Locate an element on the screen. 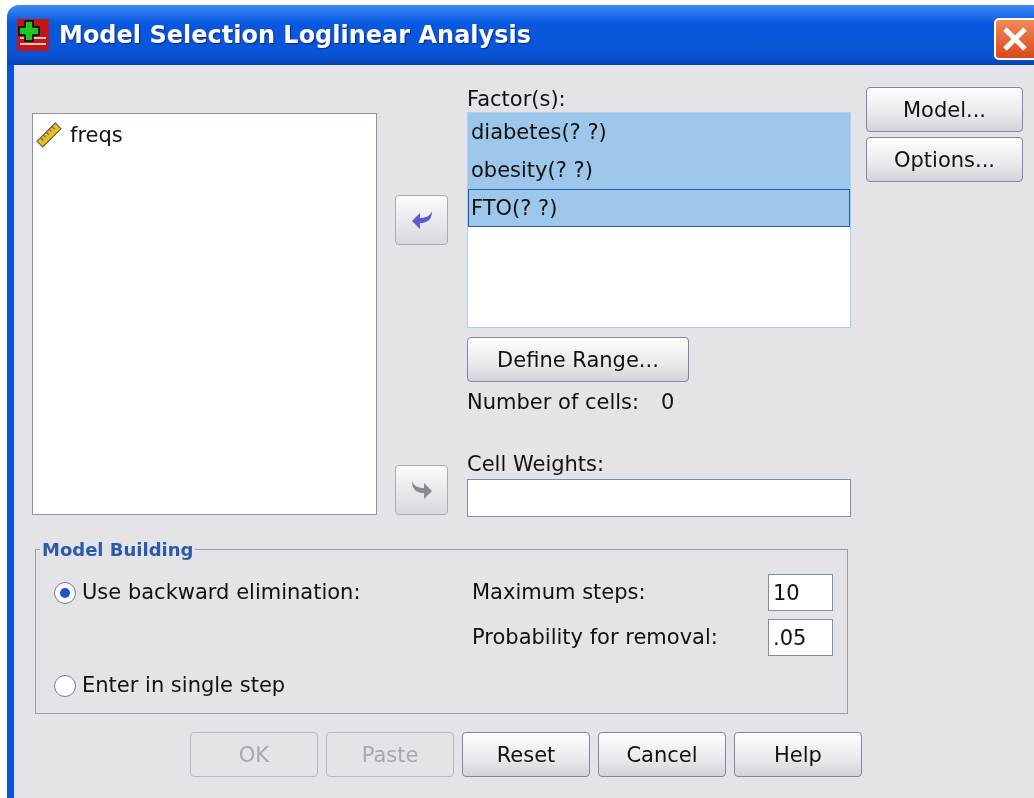 This screenshot has height=798, width=1034. close-button is located at coordinates (1014, 39).